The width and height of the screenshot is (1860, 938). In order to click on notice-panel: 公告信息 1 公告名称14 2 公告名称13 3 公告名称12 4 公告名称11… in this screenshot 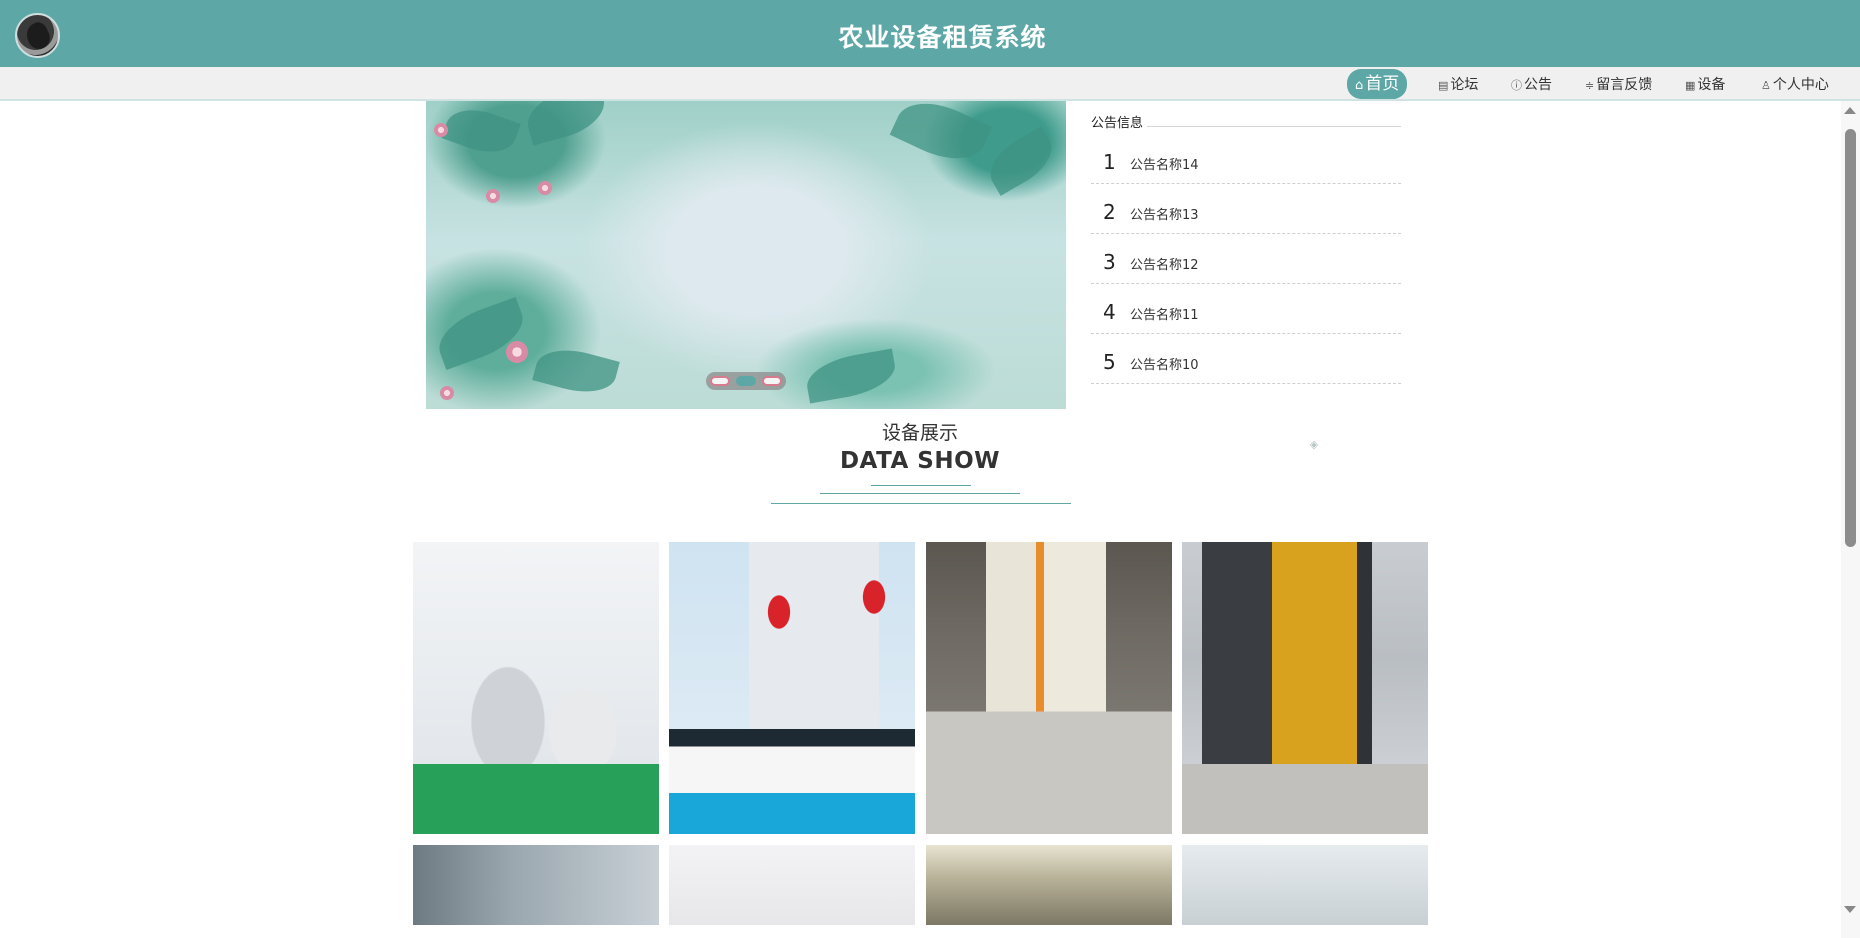, I will do `click(1246, 248)`.